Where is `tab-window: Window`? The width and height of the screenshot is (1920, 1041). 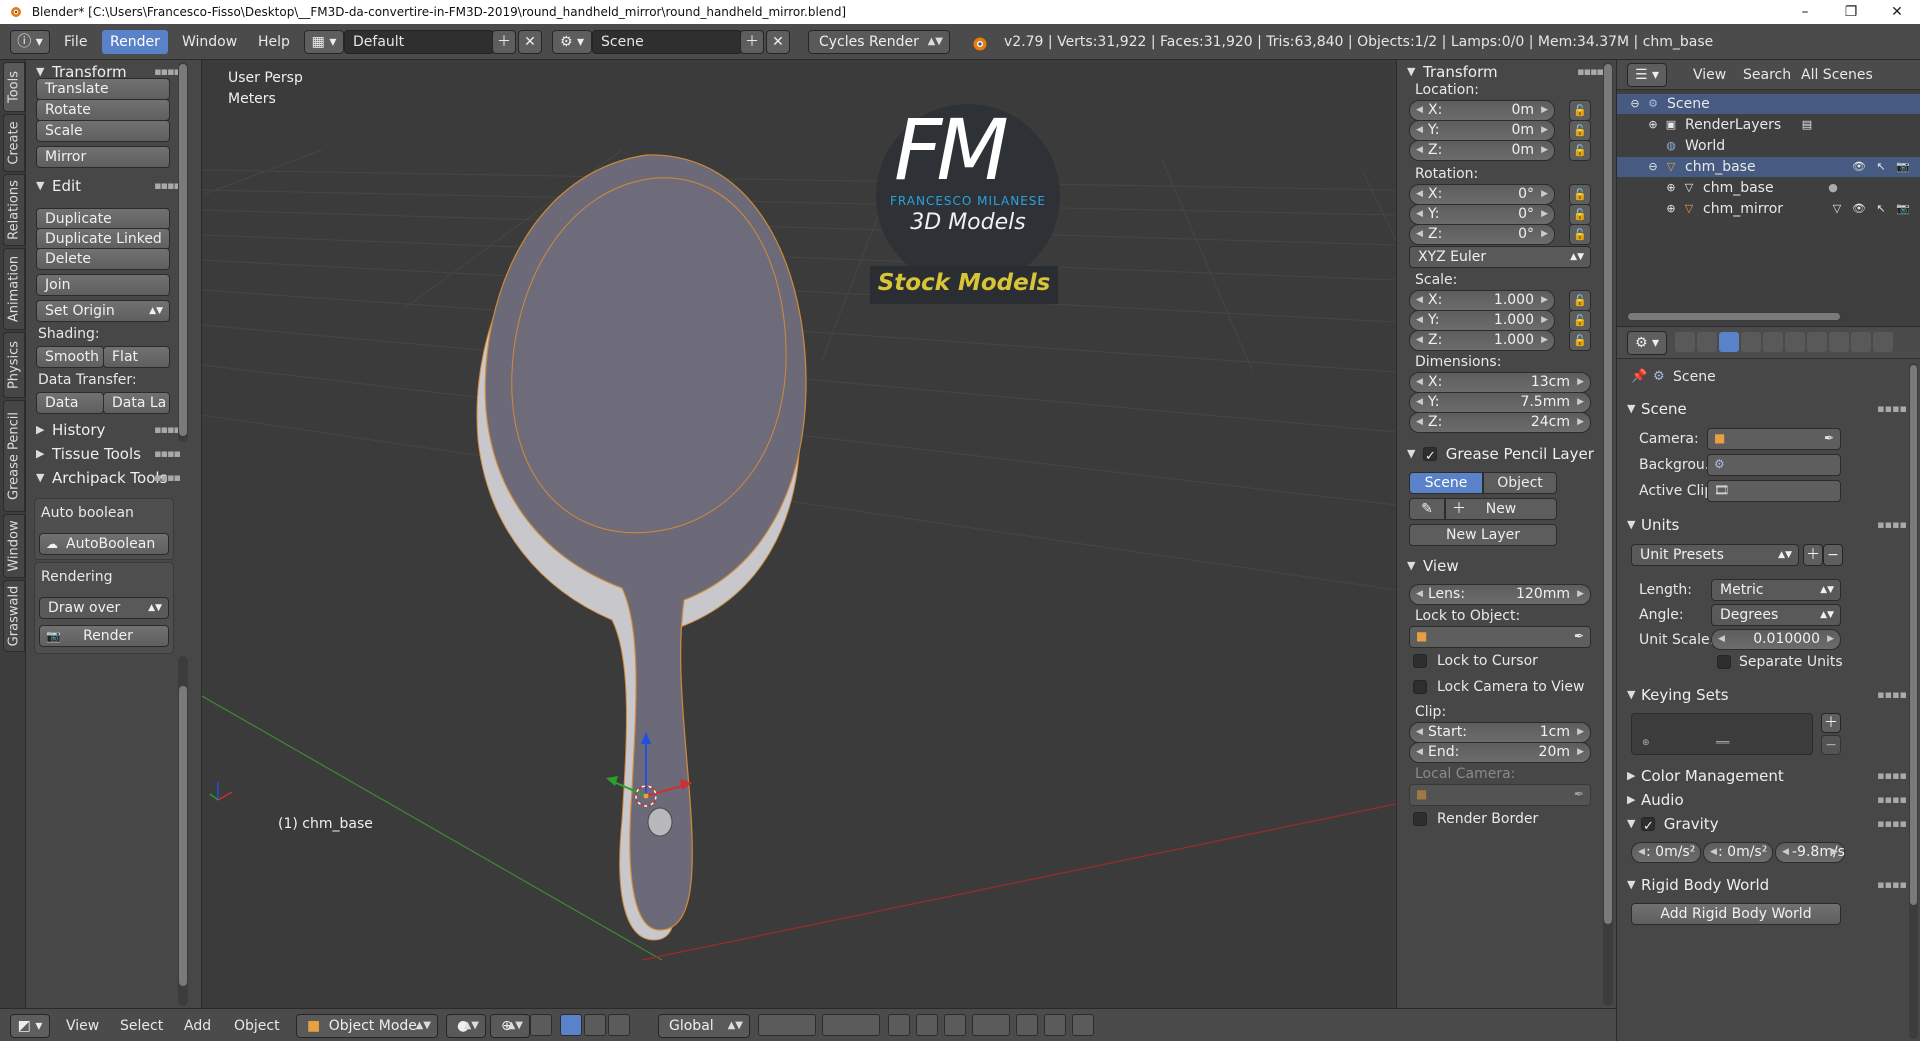
tab-window: Window is located at coordinates (14, 546).